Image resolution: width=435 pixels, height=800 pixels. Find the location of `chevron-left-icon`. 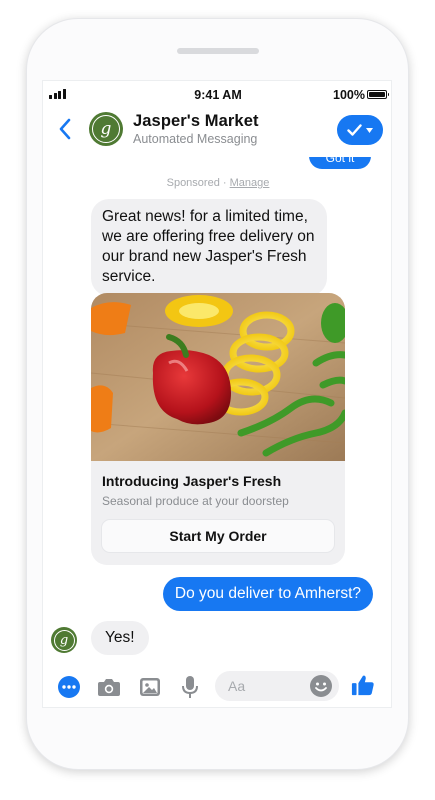

chevron-left-icon is located at coordinates (65, 129).